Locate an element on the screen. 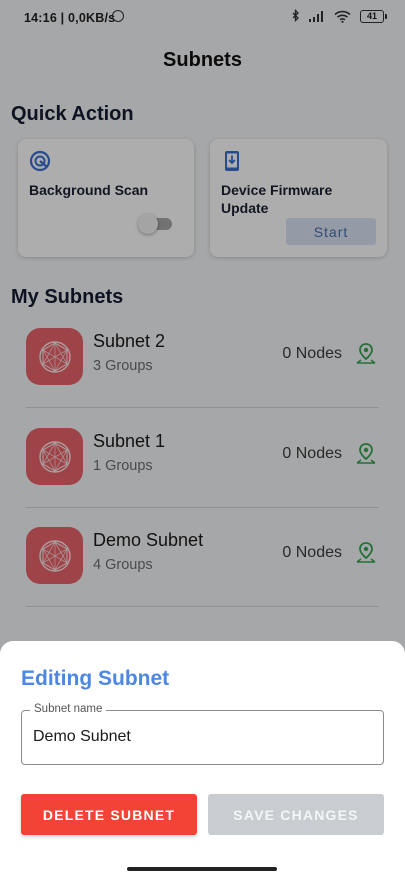 The image size is (405, 878). delete-subnet-button: DELETE SUBNET is located at coordinates (109, 814).